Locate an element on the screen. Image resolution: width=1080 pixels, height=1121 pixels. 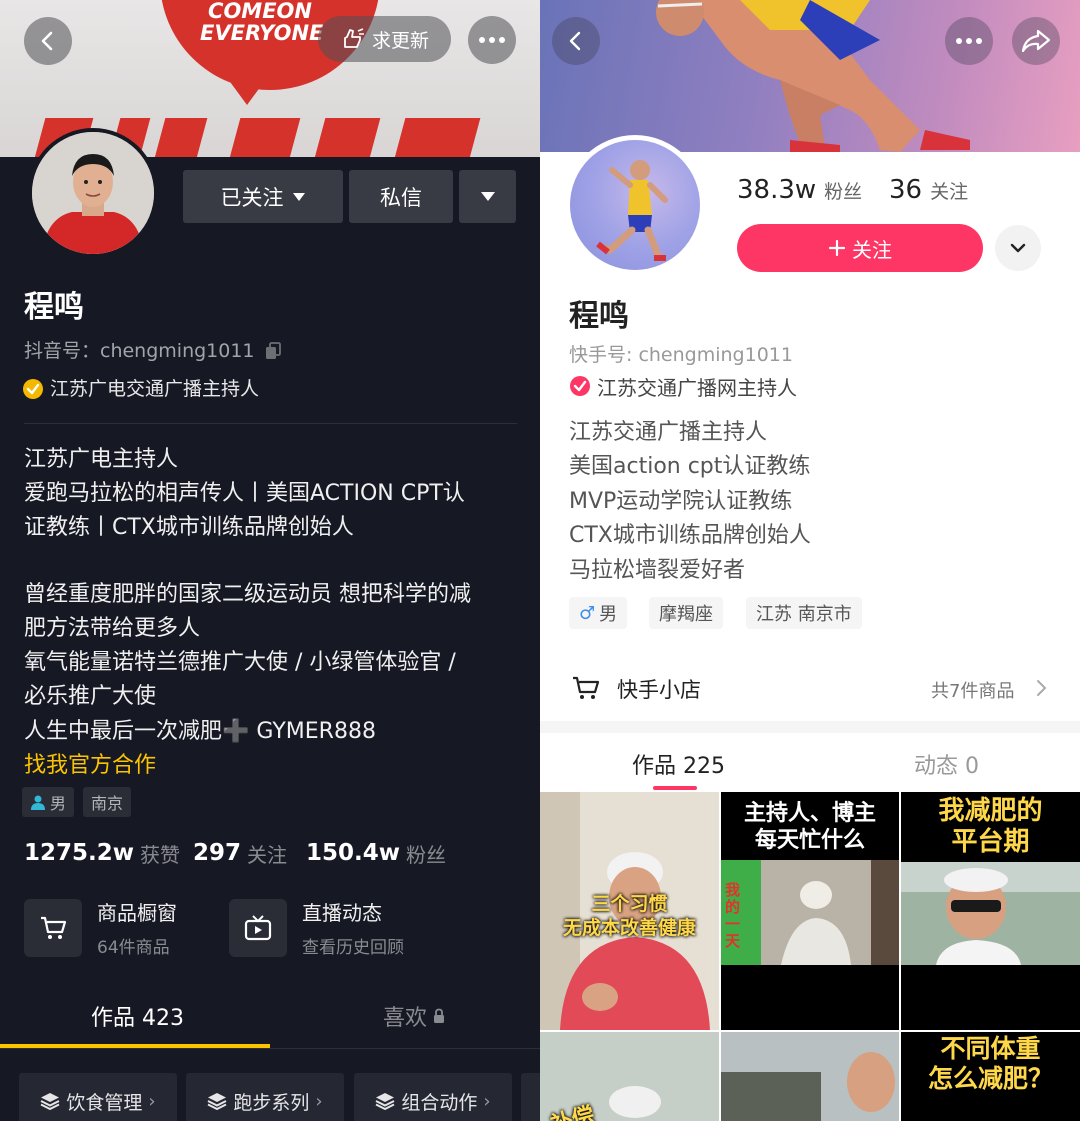
request-update-label: 求更新 is located at coordinates (400, 40).